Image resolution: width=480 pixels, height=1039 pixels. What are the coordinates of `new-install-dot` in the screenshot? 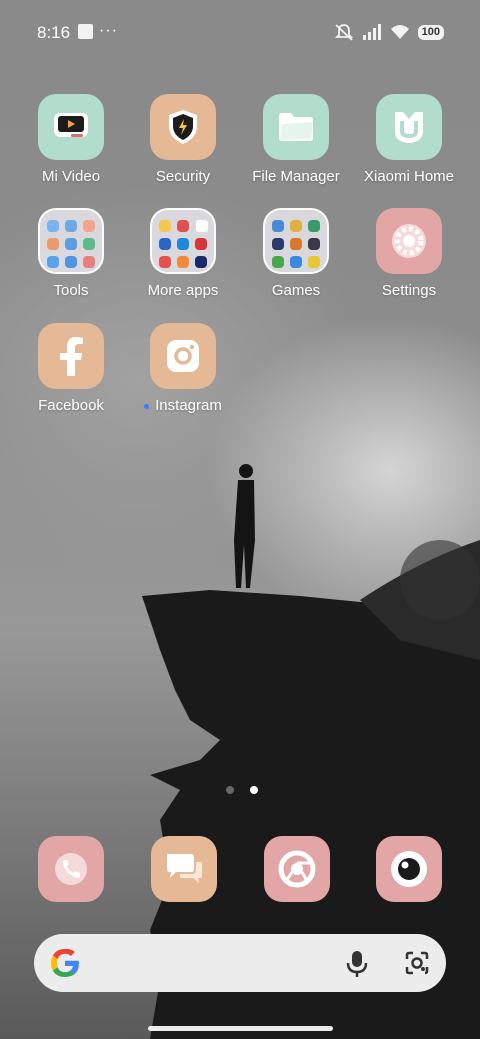 It's located at (147, 406).